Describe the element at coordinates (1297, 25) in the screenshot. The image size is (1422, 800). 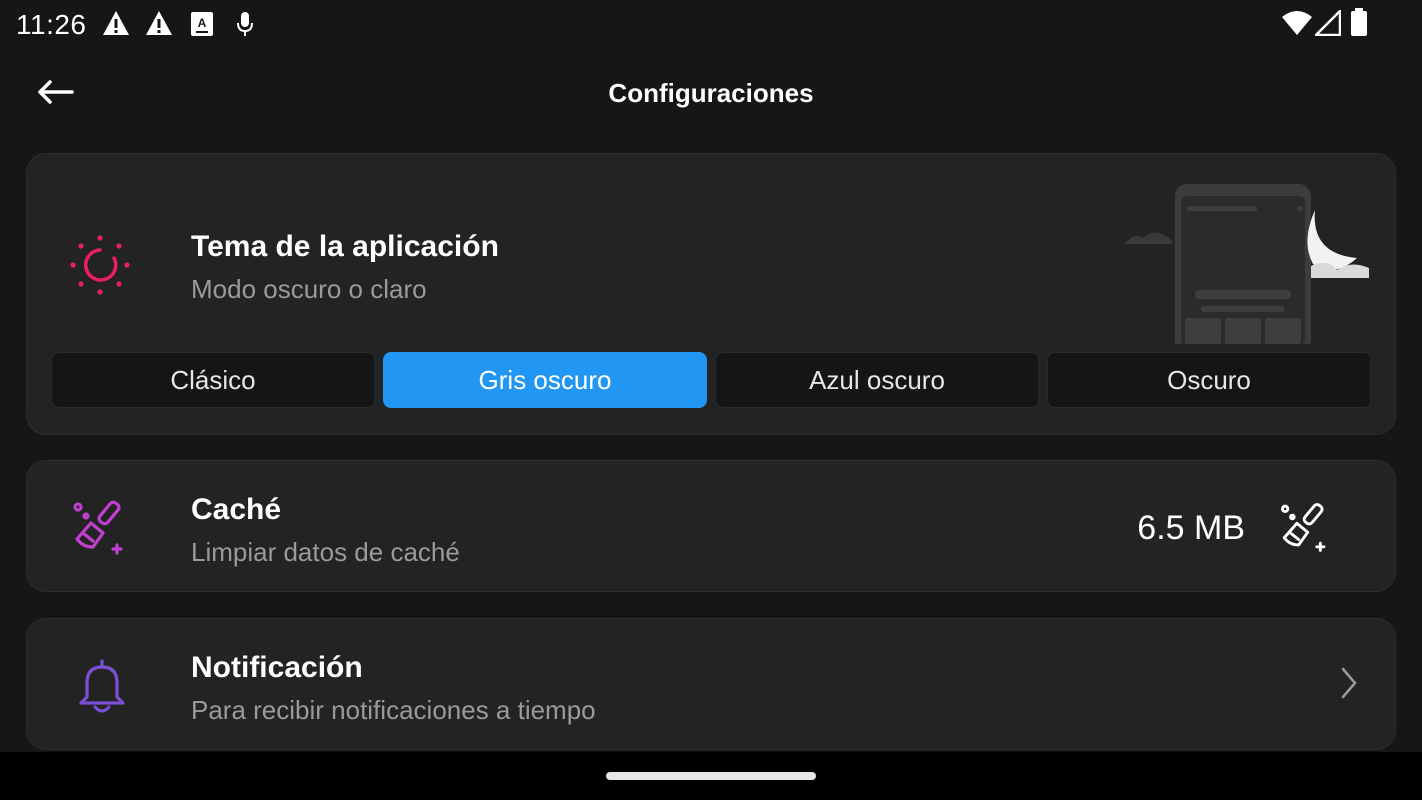
I see `wifi-icon` at that location.